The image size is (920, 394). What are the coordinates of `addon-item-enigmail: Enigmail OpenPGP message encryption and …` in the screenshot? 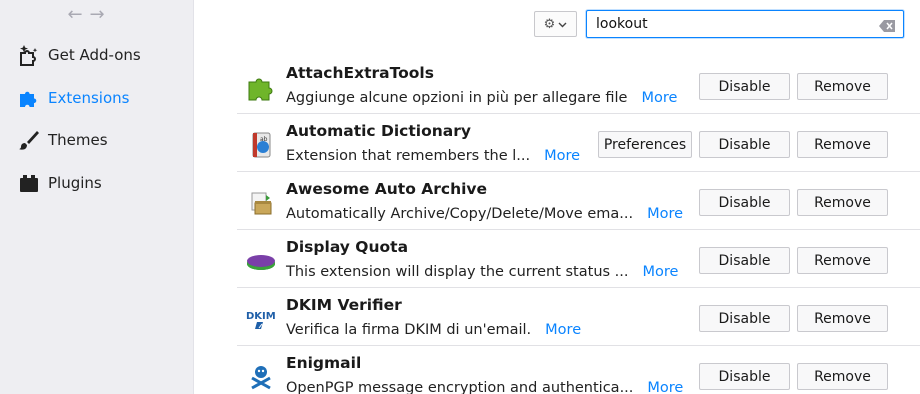 It's located at (578, 370).